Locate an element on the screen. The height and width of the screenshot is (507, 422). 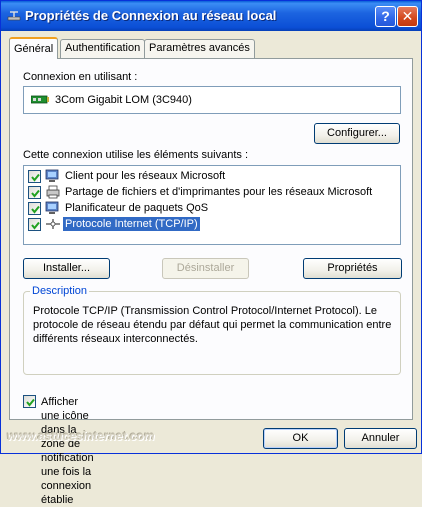
connect-using-label: Connexion en utilisant : is located at coordinates (80, 77).